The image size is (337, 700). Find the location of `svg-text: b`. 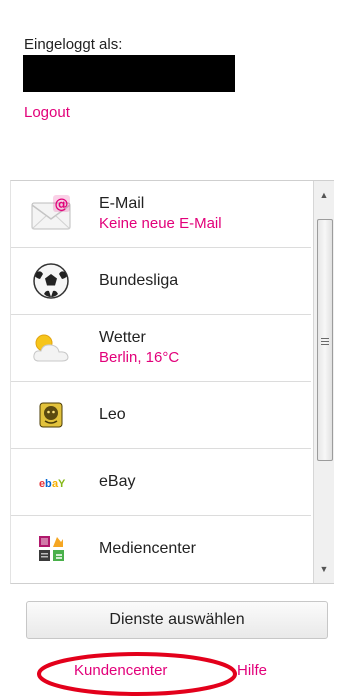

svg-text: b is located at coordinates (48, 484).